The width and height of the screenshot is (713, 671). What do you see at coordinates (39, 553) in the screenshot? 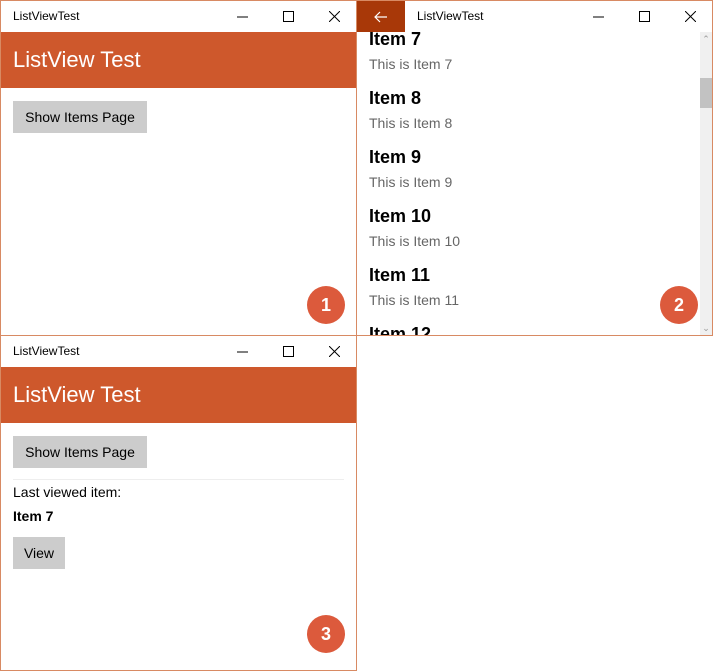
I see `view-button: View` at bounding box center [39, 553].